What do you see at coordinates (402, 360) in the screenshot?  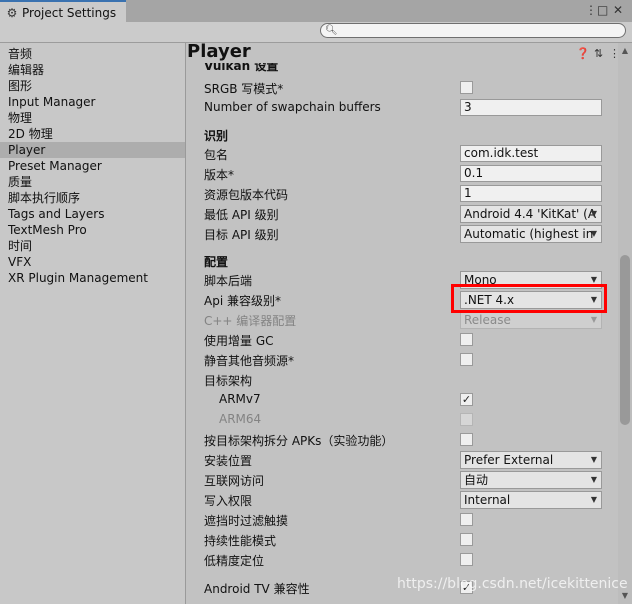 I see `mute-audio-row: 静音其他音频源*` at bounding box center [402, 360].